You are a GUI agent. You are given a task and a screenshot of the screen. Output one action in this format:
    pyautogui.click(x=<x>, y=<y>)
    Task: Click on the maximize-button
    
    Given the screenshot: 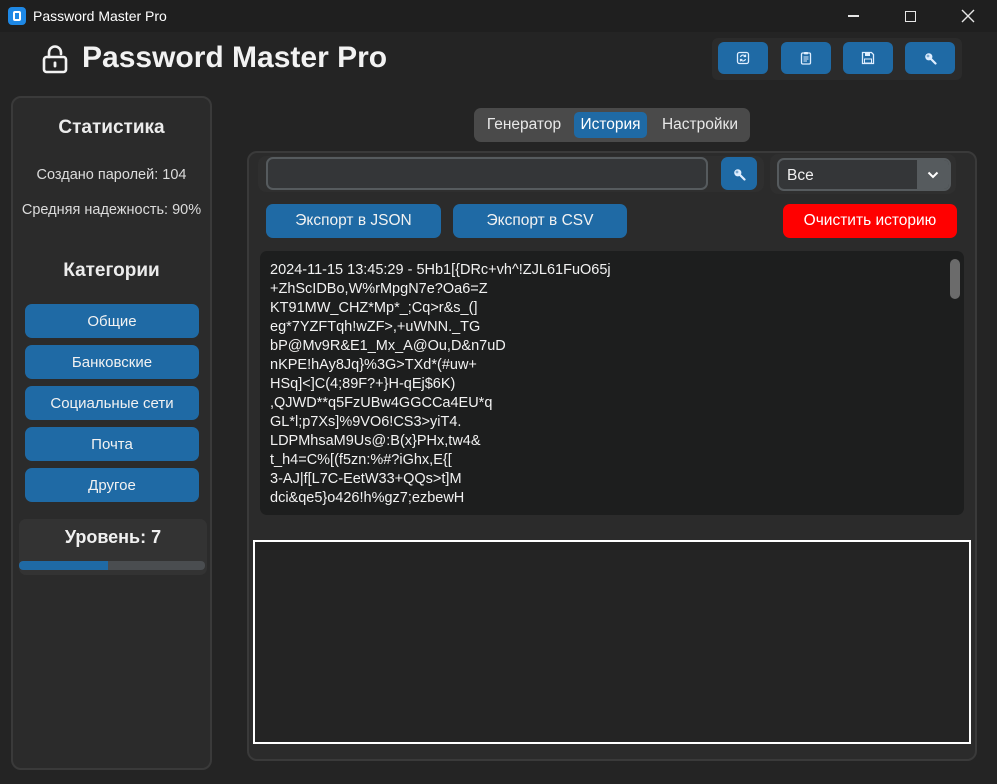 What is the action you would take?
    pyautogui.click(x=910, y=16)
    